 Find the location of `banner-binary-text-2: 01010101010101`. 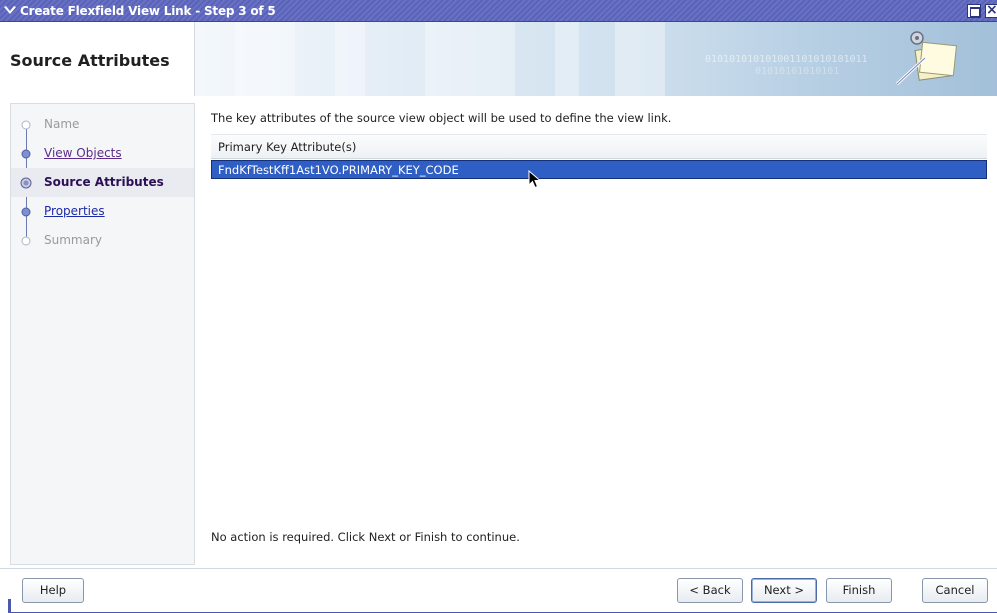

banner-binary-text-2: 01010101010101 is located at coordinates (797, 71).